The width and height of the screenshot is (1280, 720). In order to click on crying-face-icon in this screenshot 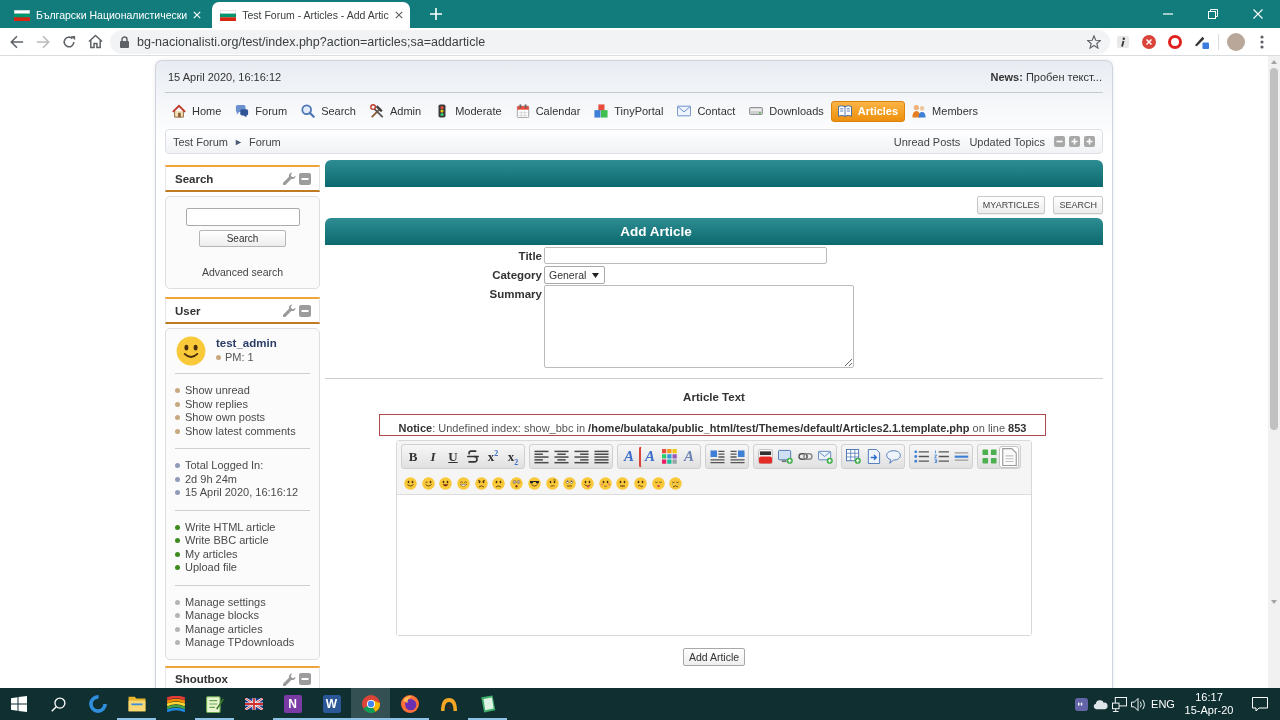, I will do `click(676, 483)`.